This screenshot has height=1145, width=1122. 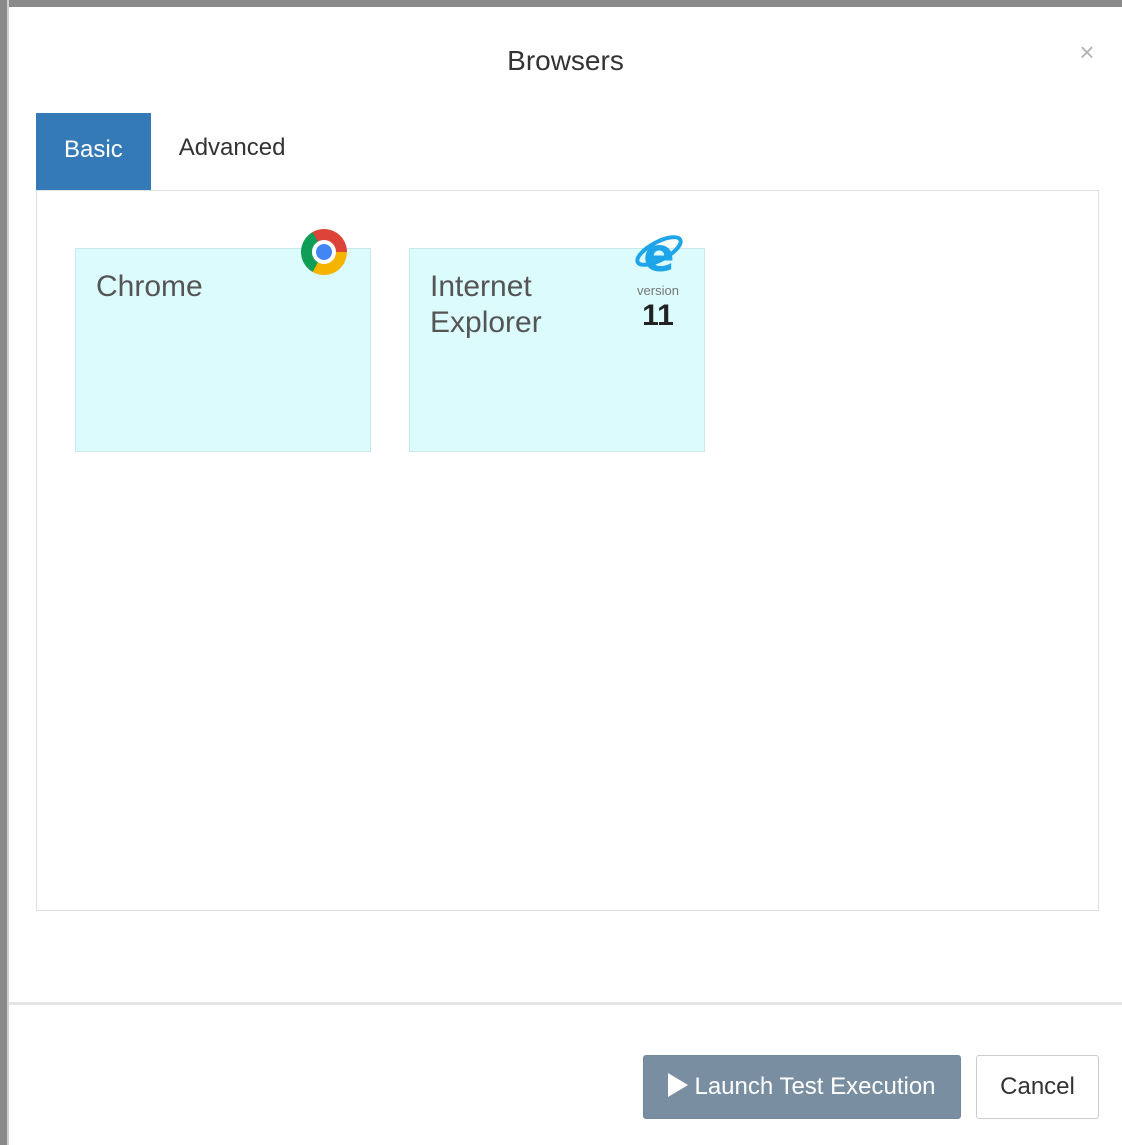 What do you see at coordinates (815, 1086) in the screenshot?
I see `launch-button-label: Launch Test Execution` at bounding box center [815, 1086].